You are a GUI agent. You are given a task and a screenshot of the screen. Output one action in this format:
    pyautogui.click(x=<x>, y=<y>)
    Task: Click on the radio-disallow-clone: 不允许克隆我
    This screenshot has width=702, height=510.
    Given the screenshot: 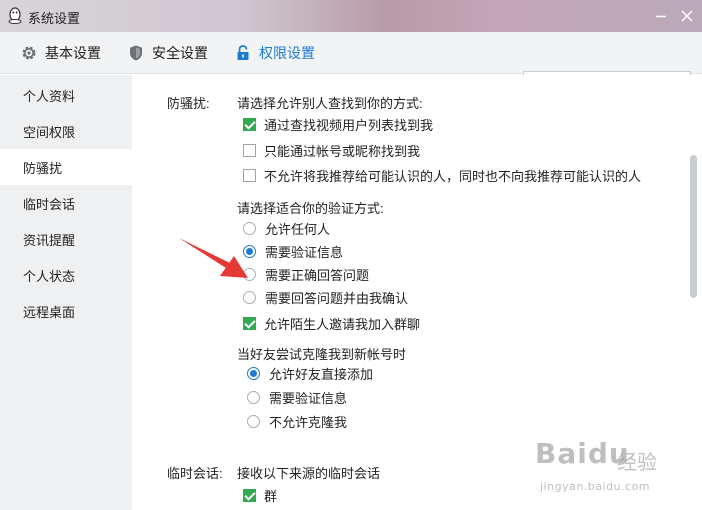 What is the action you would take?
    pyautogui.click(x=297, y=421)
    